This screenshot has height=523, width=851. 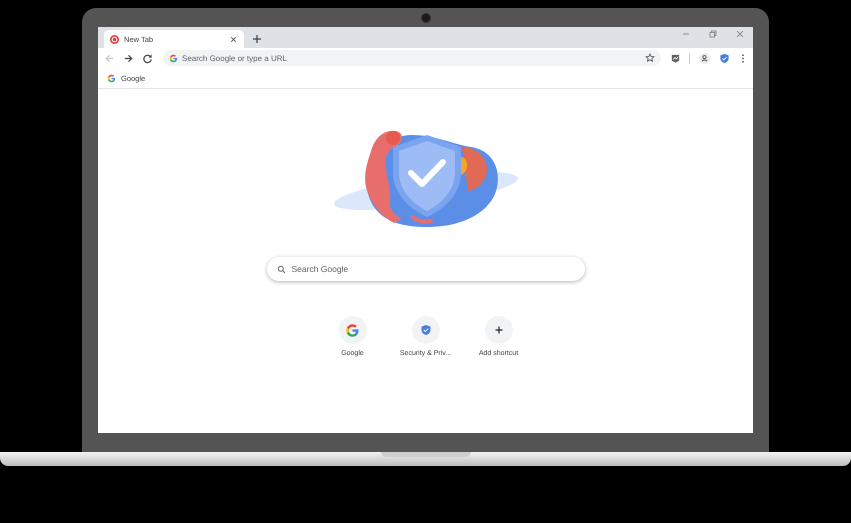 I want to click on camera-icon, so click(x=426, y=18).